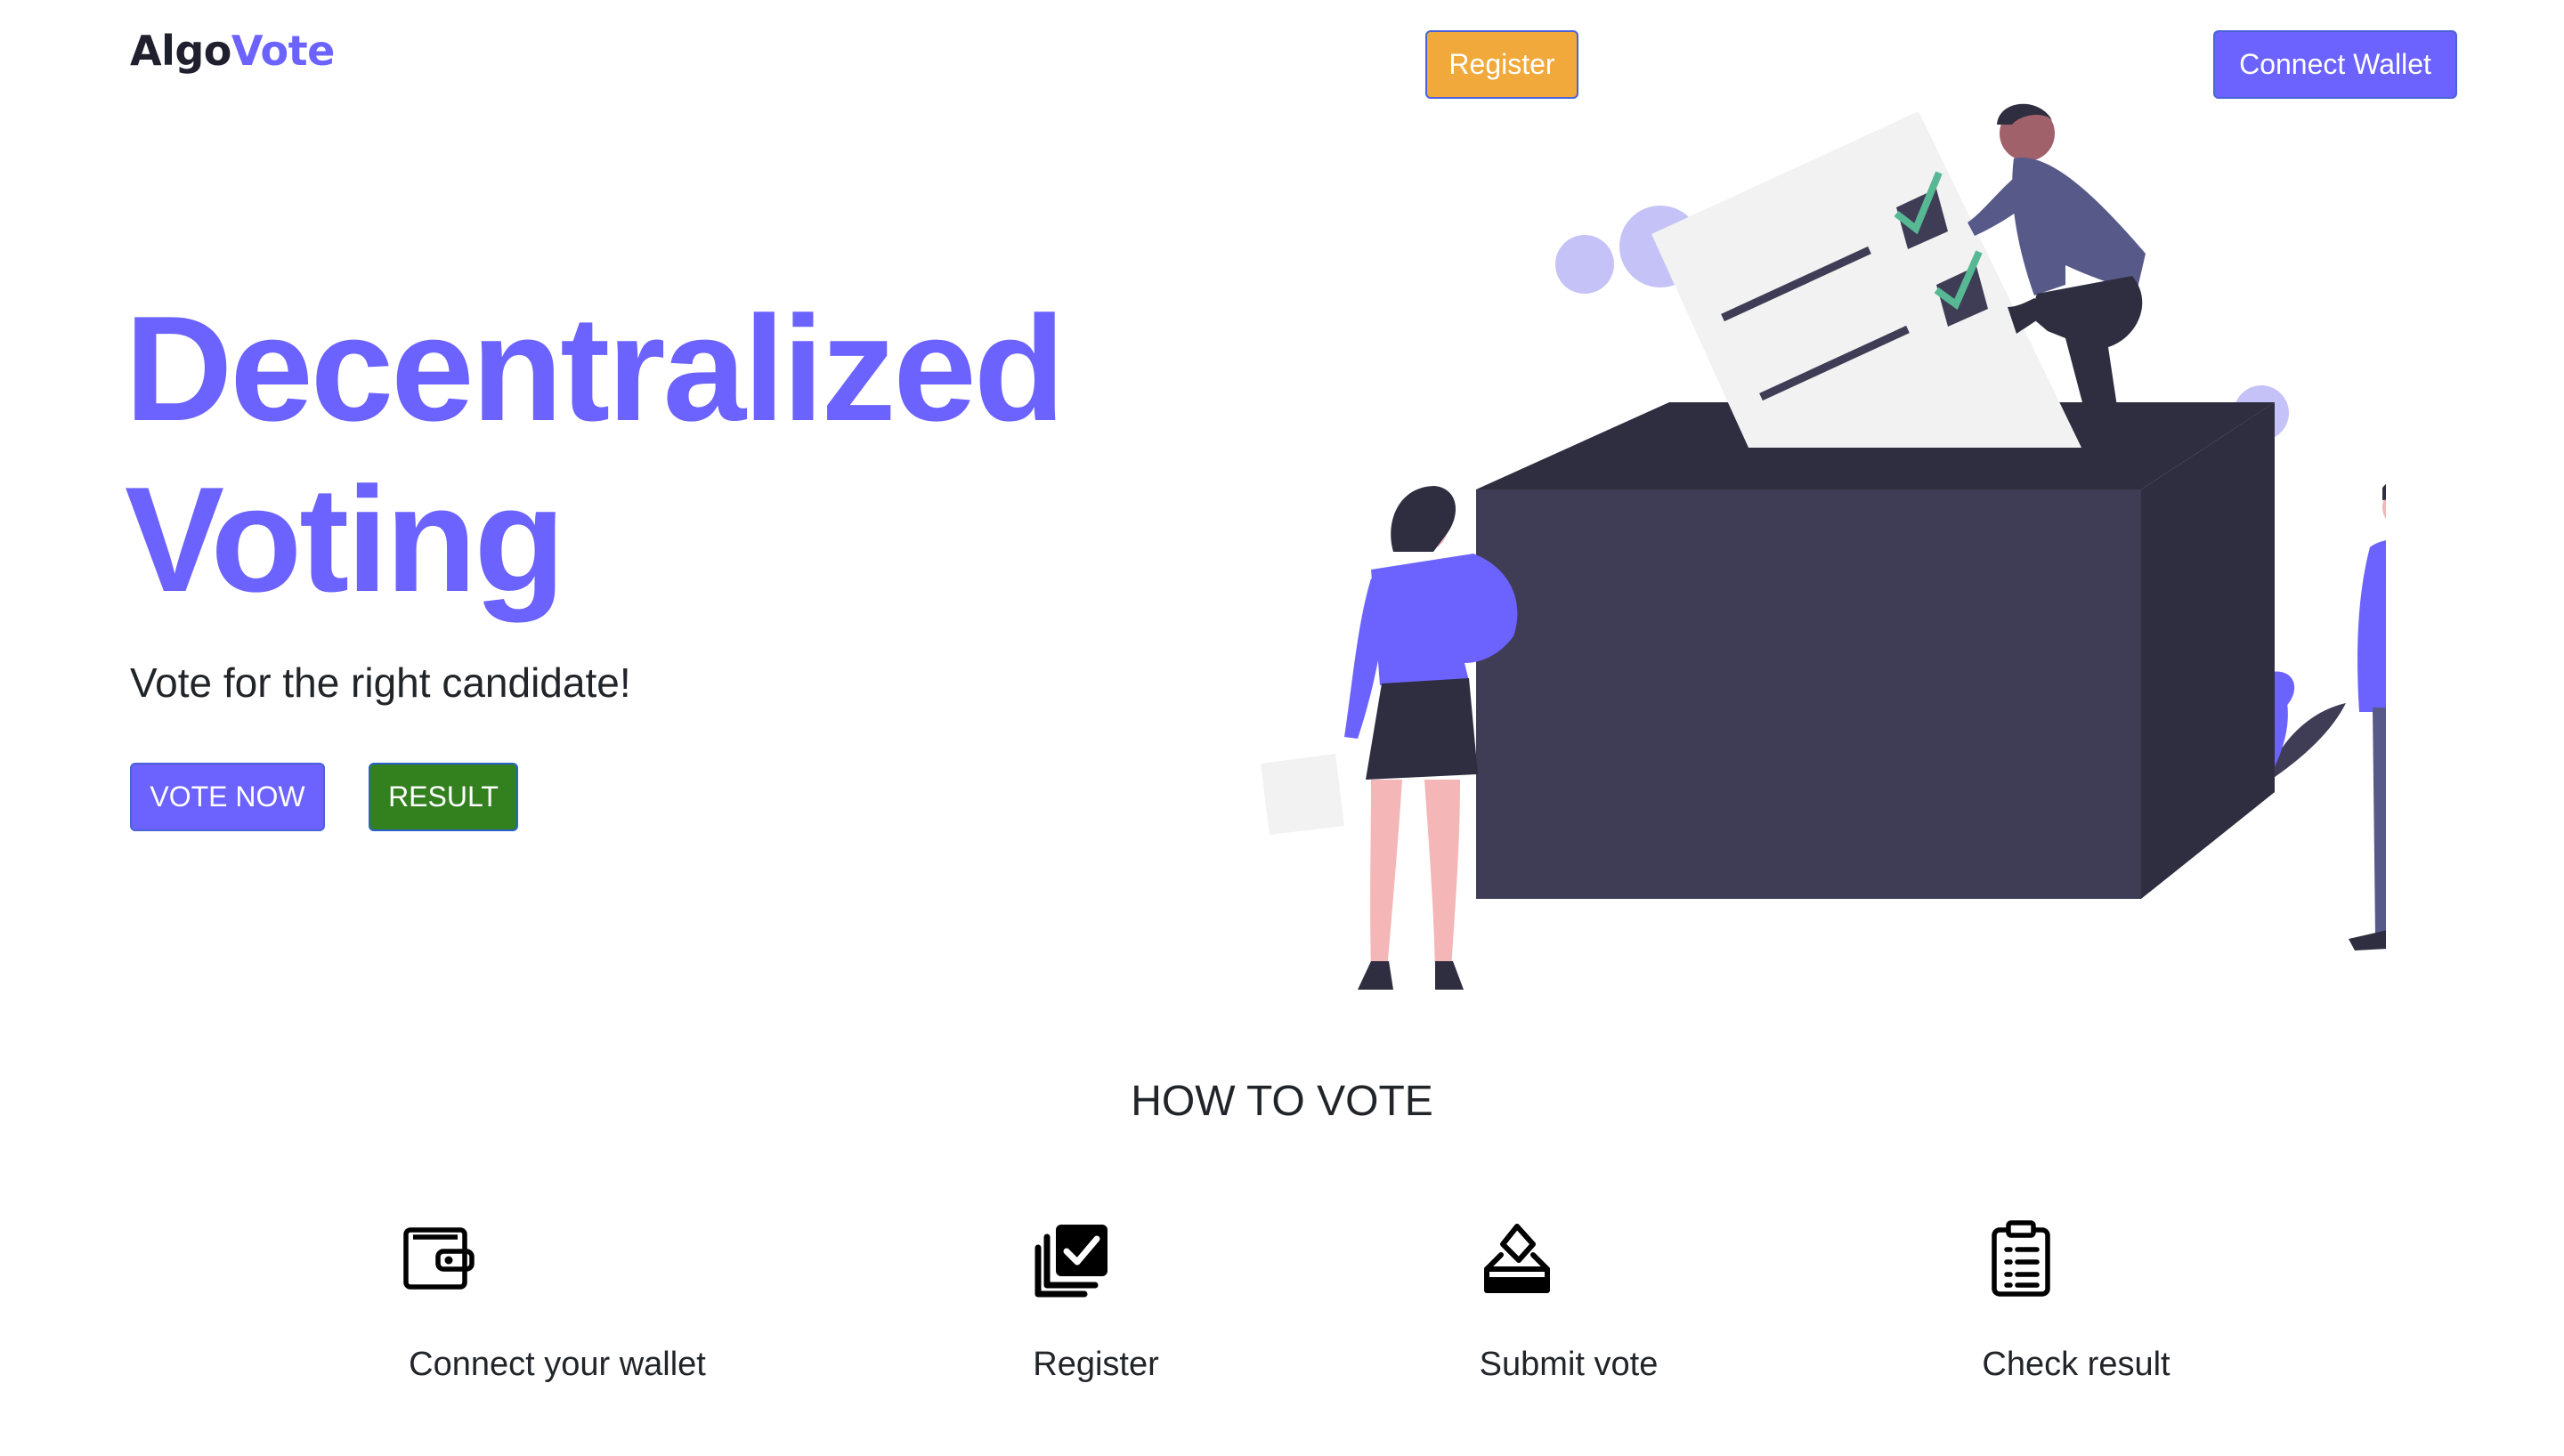 This screenshot has width=2564, height=1456. What do you see at coordinates (283, 51) in the screenshot?
I see `logo-text-vote: Vote` at bounding box center [283, 51].